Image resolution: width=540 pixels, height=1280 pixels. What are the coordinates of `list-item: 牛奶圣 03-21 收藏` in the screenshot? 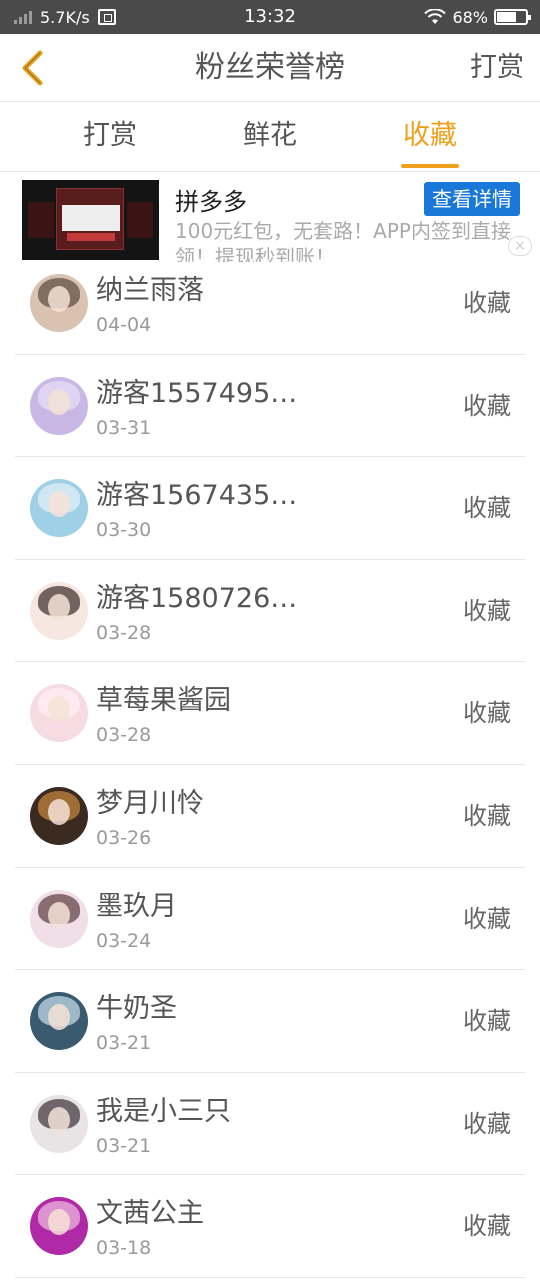 It's located at (270, 1021).